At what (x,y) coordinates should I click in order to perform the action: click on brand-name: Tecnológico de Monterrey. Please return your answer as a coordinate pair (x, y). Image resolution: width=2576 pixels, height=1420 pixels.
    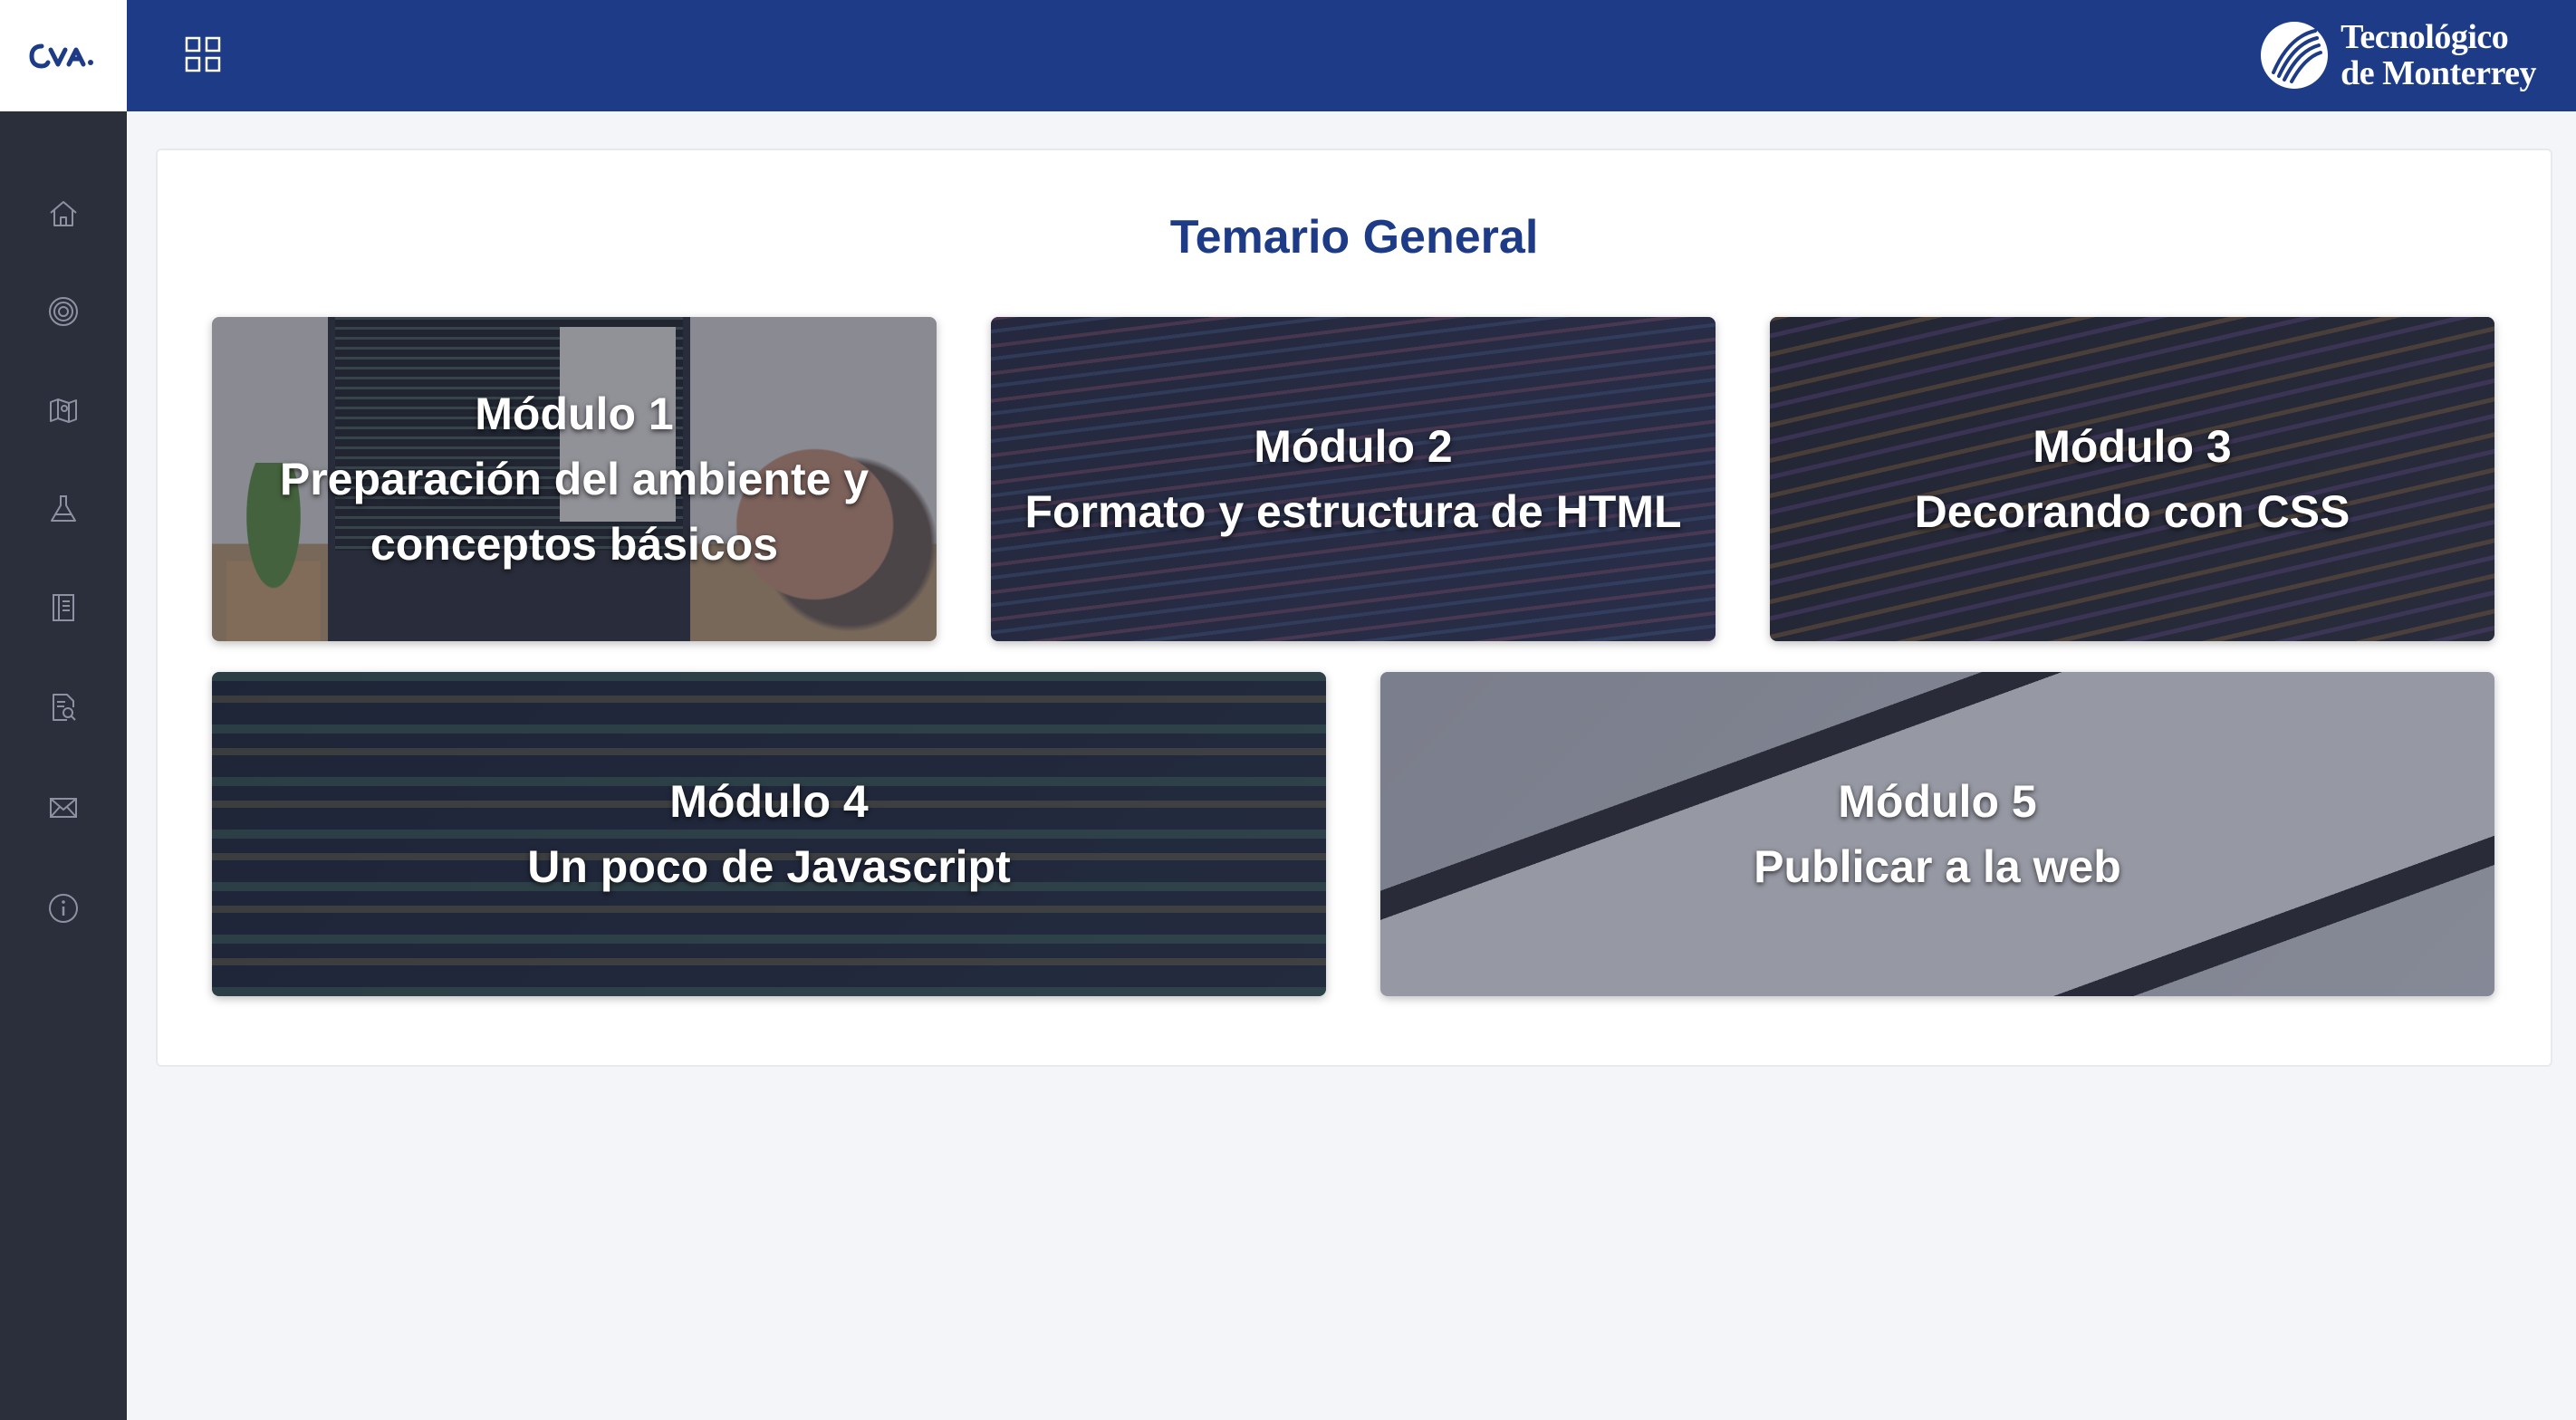
    Looking at the image, I should click on (2438, 55).